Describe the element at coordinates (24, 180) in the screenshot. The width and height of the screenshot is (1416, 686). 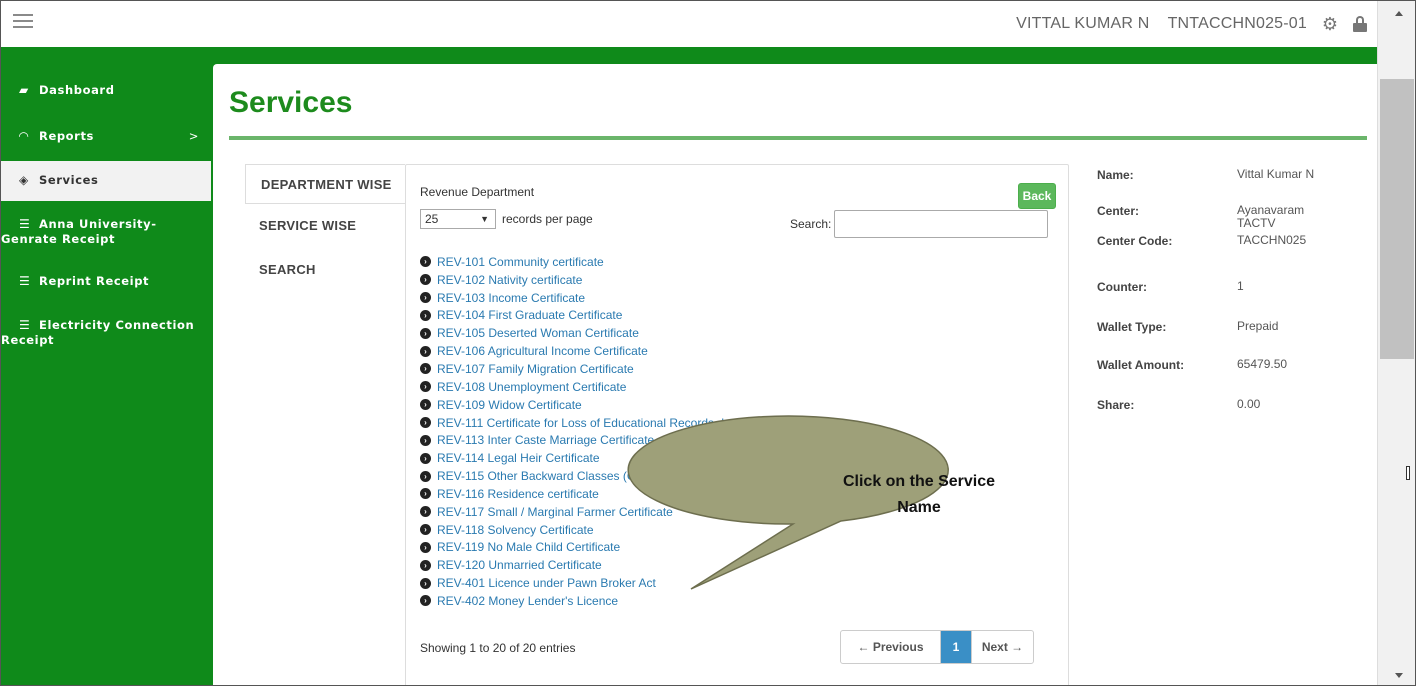
I see `box-icon: ◈` at that location.